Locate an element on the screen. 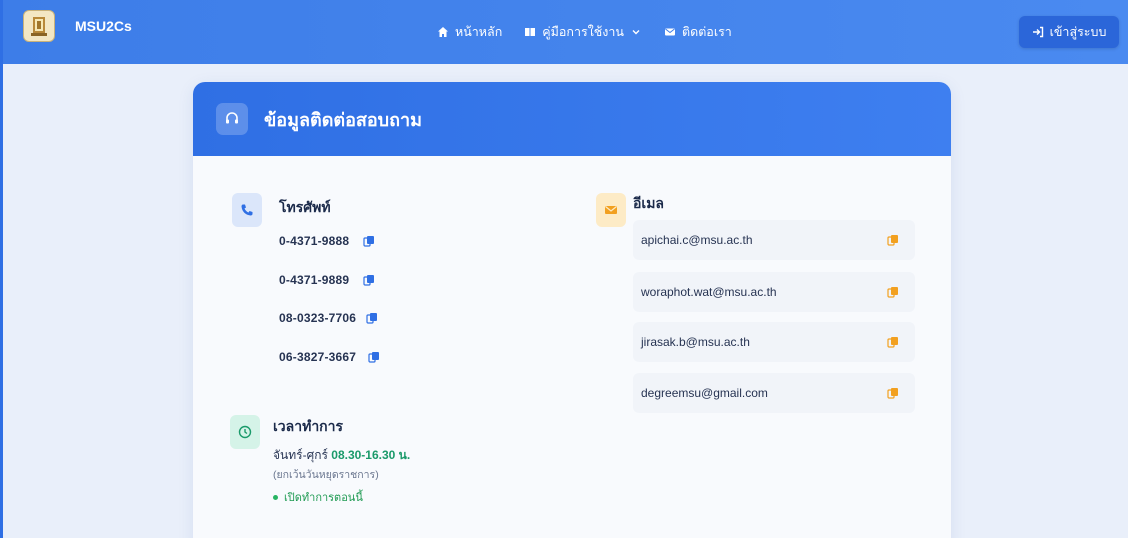 The image size is (1128, 538). nav-home: หน้าหลัก is located at coordinates (469, 32).